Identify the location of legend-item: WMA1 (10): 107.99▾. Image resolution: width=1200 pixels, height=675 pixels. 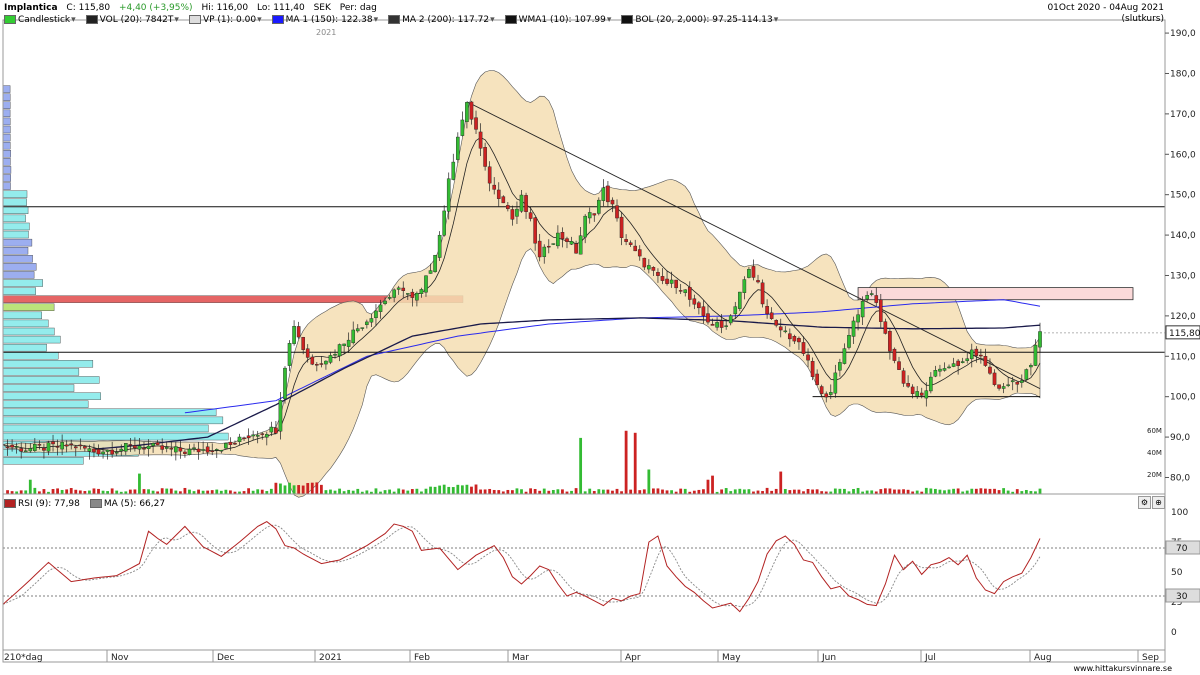
(560, 20).